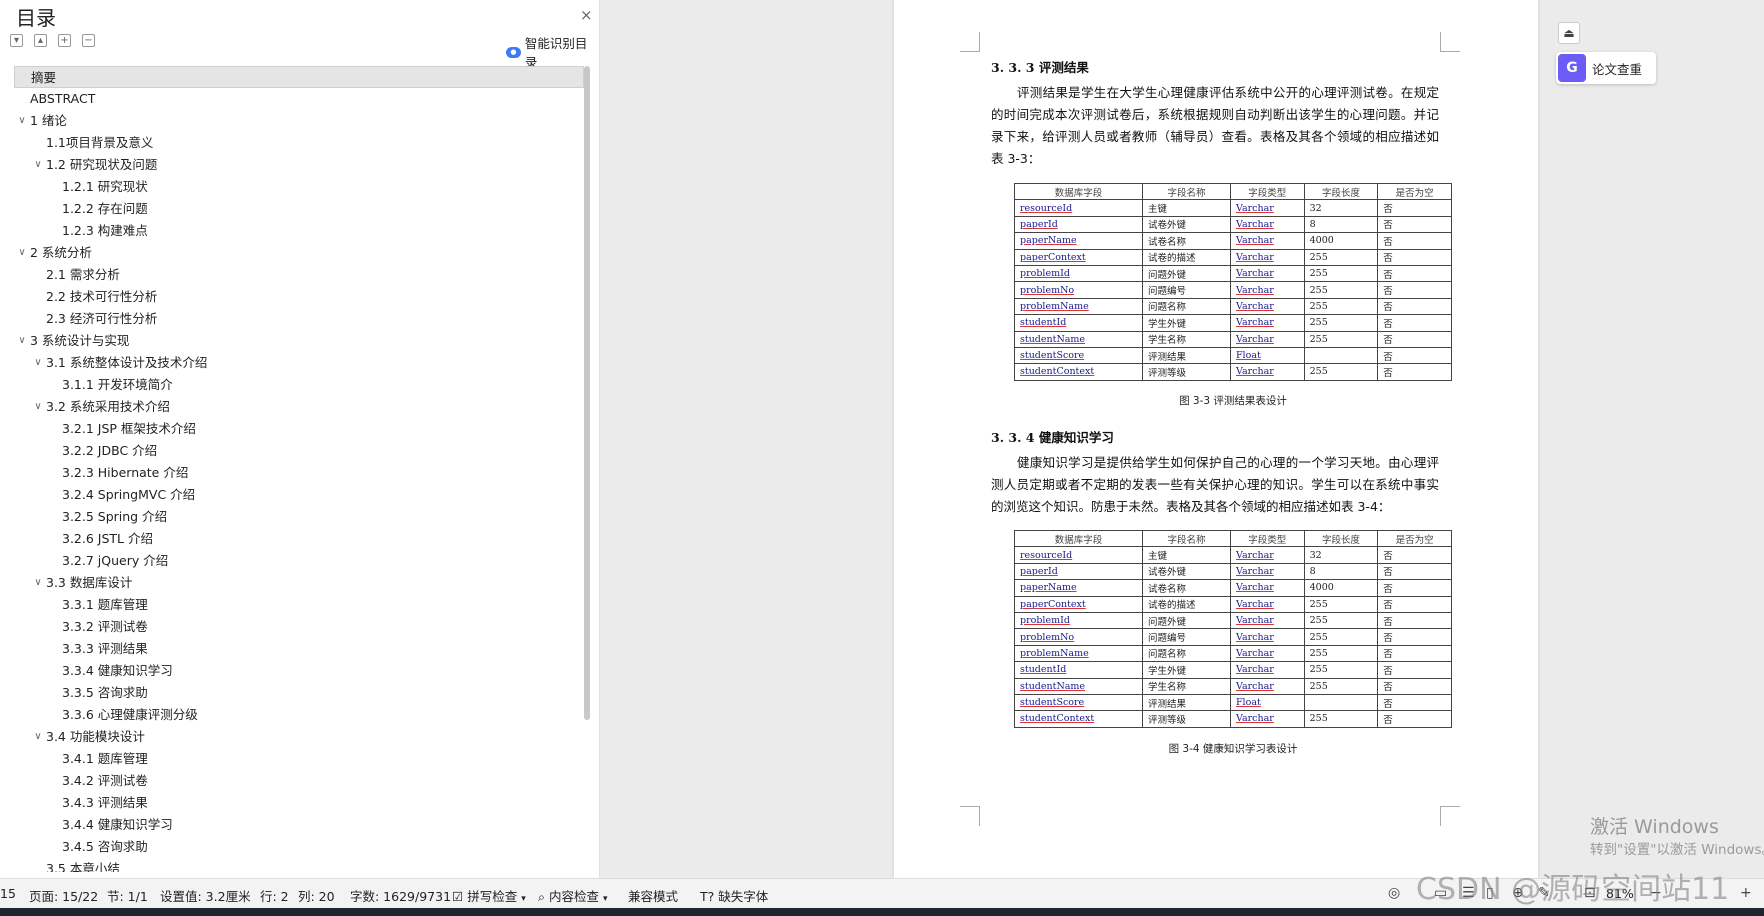 This screenshot has height=916, width=1764. What do you see at coordinates (63, 895) in the screenshot?
I see `page-indicator: 页面: 15/22` at bounding box center [63, 895].